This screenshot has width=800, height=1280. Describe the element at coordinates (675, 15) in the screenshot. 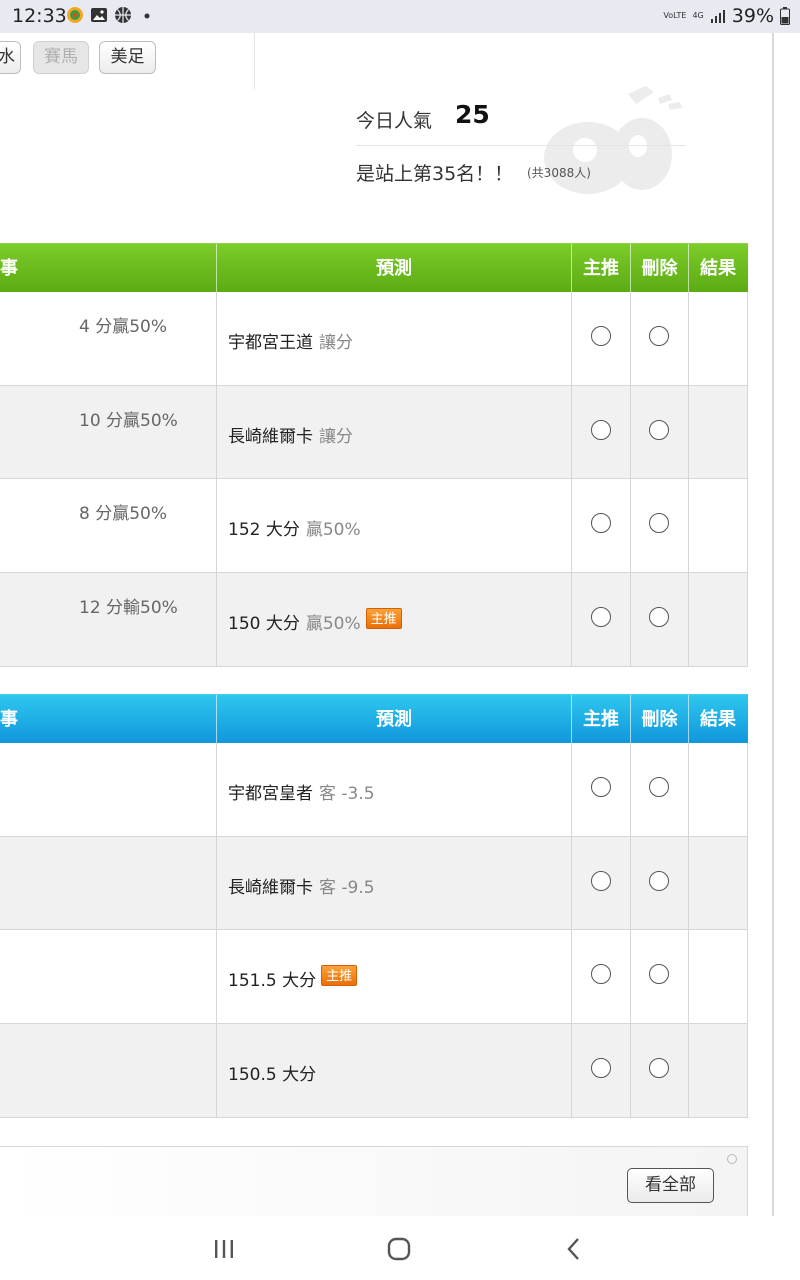

I see `volte-indicator: VoLTE` at that location.